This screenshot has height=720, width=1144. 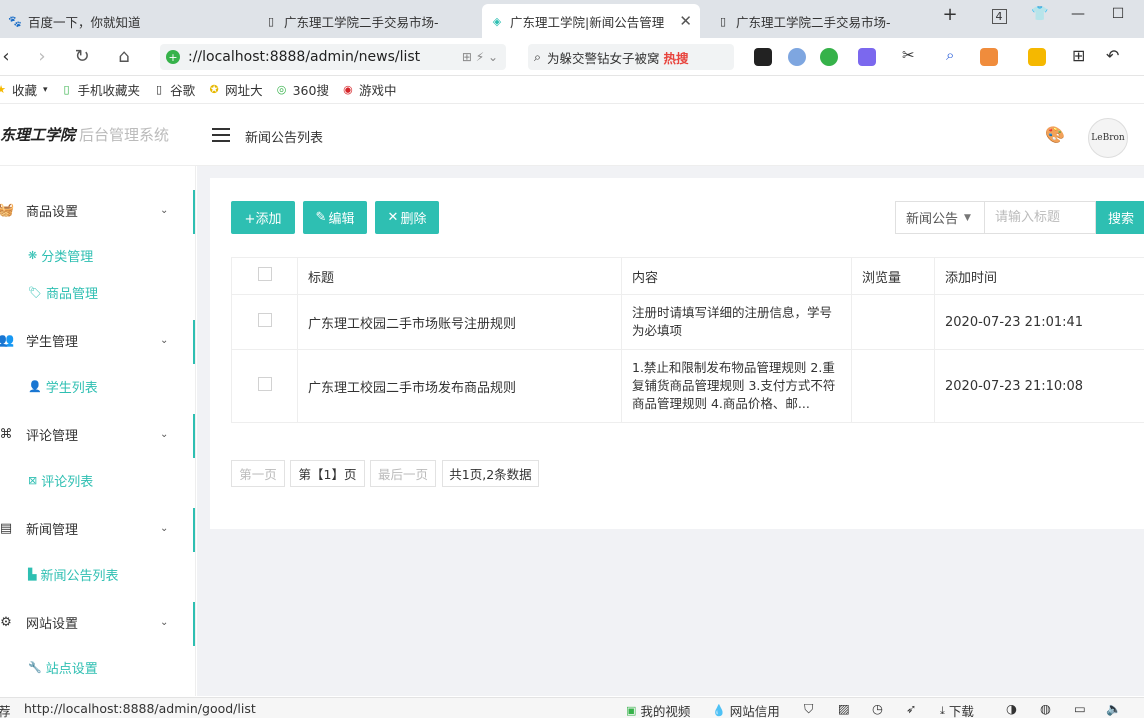 What do you see at coordinates (7, 622) in the screenshot?
I see `settings-icon: ⚙` at bounding box center [7, 622].